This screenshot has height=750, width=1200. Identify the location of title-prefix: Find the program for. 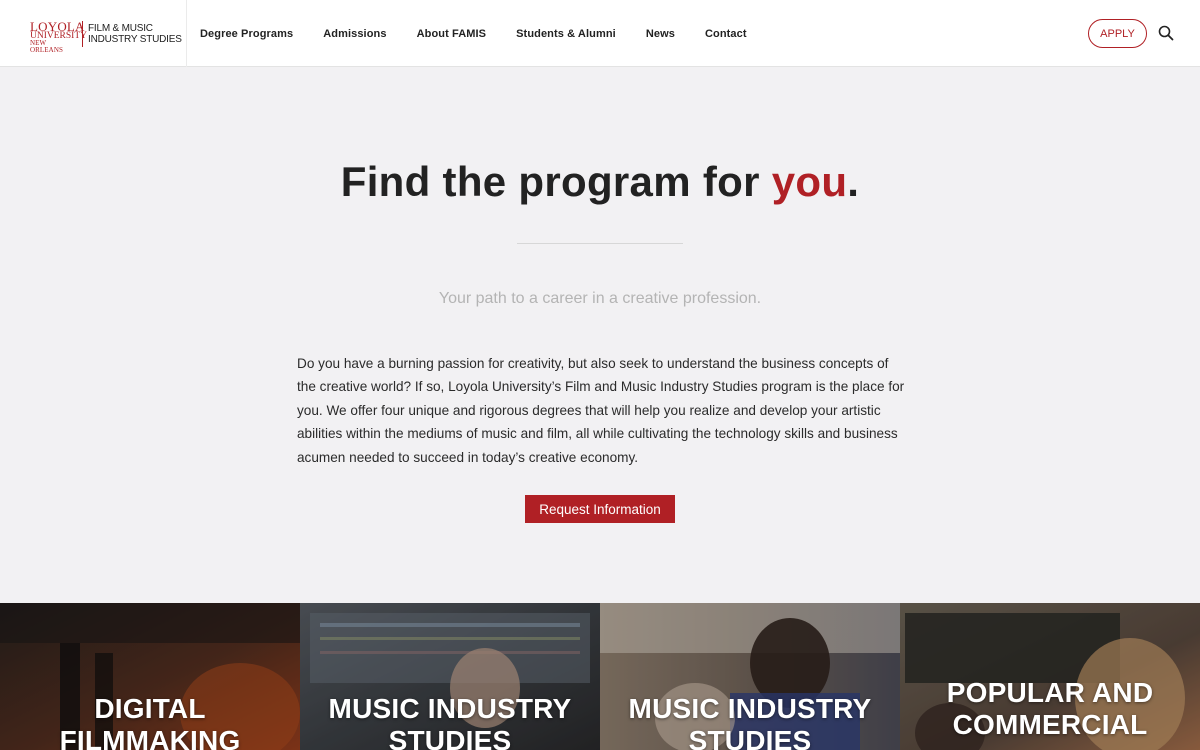
(556, 181).